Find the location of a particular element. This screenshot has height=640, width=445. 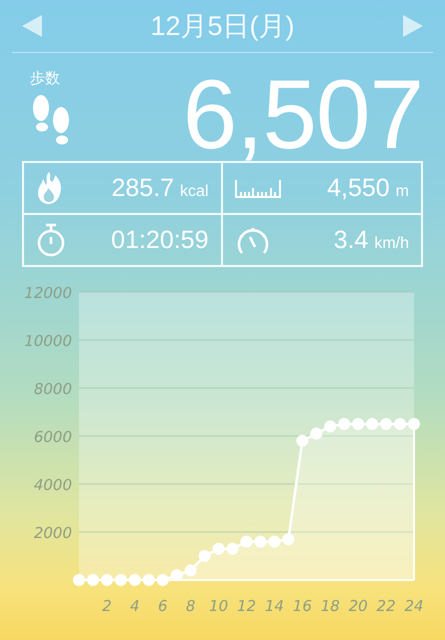

y-axis-label: 12000 is located at coordinates (48, 293).